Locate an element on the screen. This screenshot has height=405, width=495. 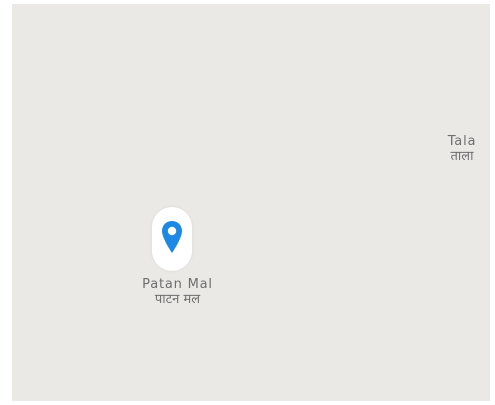
place-name-devanagari: ताला is located at coordinates (462, 156).